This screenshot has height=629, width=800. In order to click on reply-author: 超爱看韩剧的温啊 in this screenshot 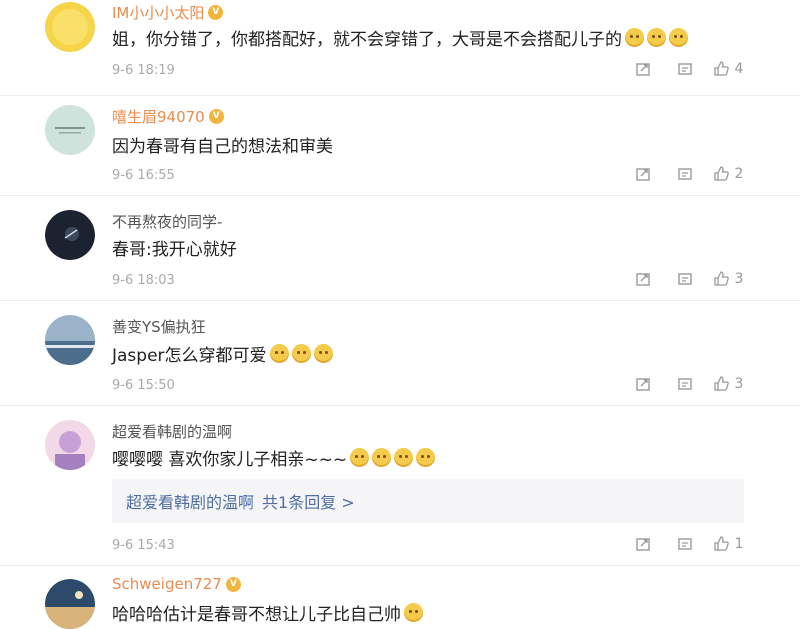, I will do `click(190, 502)`.